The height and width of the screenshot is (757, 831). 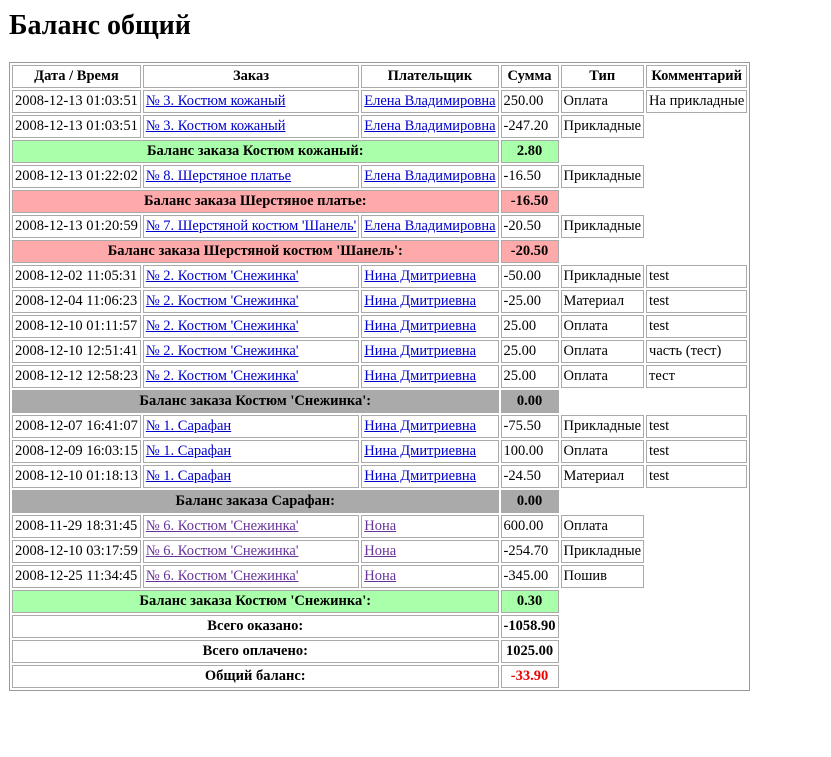 I want to click on date-cell: 2008-12-13 01:22:02, so click(x=76, y=176).